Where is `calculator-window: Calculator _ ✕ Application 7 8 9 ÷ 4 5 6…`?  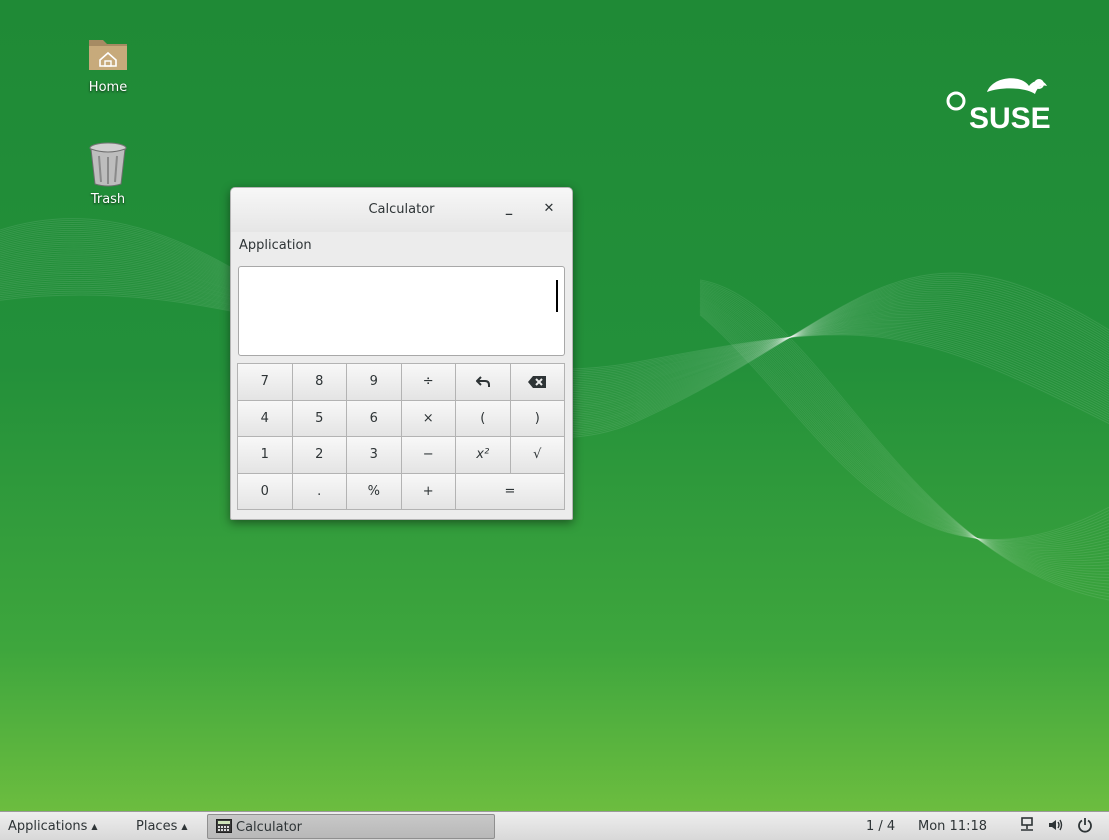 calculator-window: Calculator _ ✕ Application 7 8 9 ÷ 4 5 6… is located at coordinates (401, 353).